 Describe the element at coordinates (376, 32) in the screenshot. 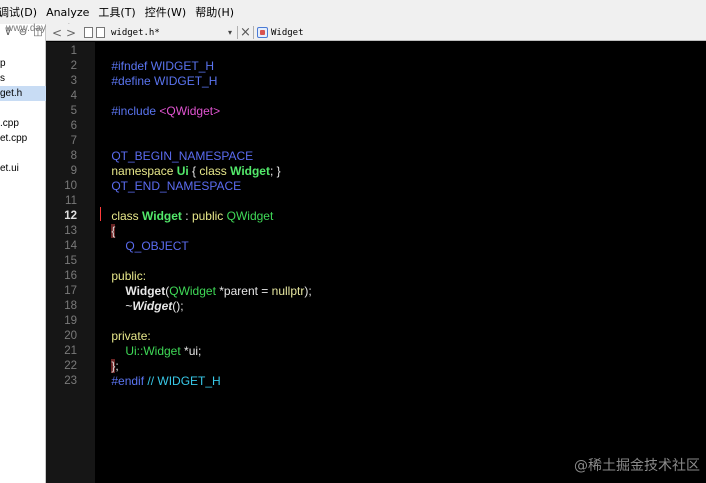

I see `editor-tab-bar: < > widget.h* ▾ × Widget` at that location.